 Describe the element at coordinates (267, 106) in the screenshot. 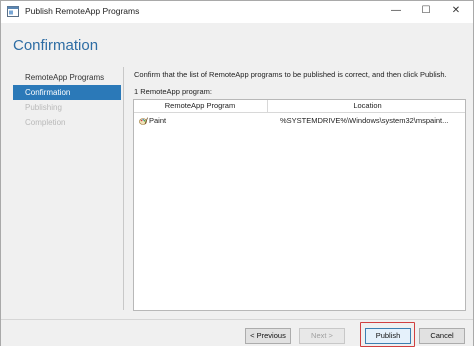

I see `column-divider` at that location.